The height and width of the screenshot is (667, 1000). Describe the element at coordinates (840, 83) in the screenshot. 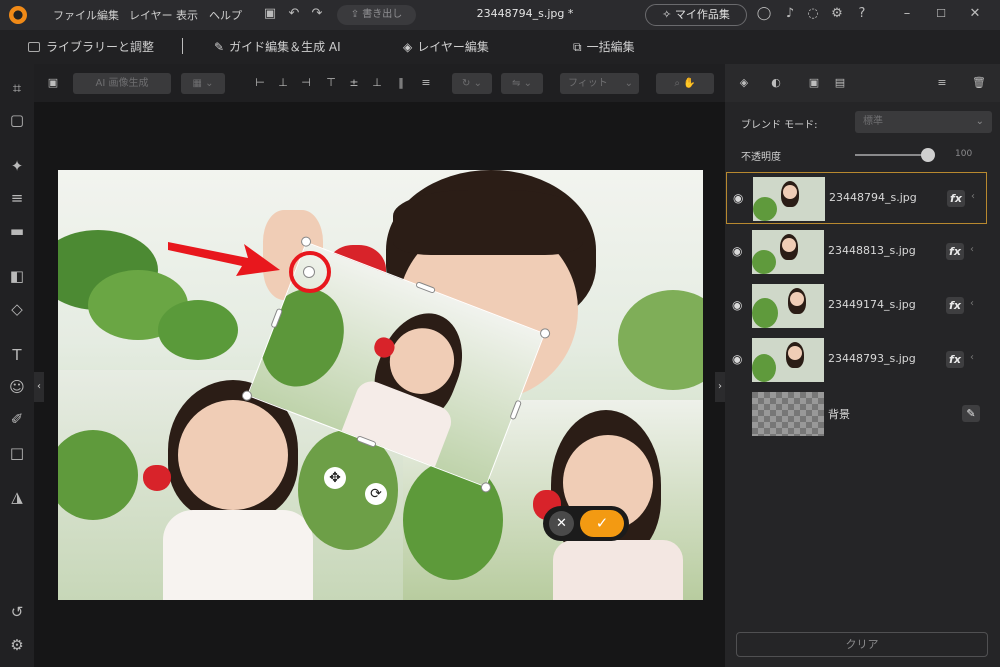

I see `merge-icon: ▤` at that location.